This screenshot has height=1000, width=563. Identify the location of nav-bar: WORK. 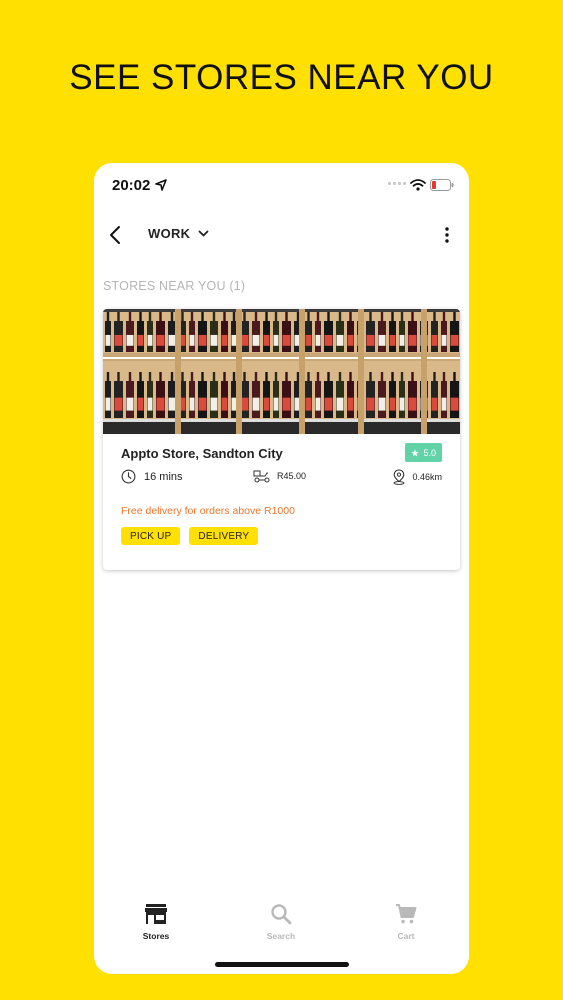
(281, 235).